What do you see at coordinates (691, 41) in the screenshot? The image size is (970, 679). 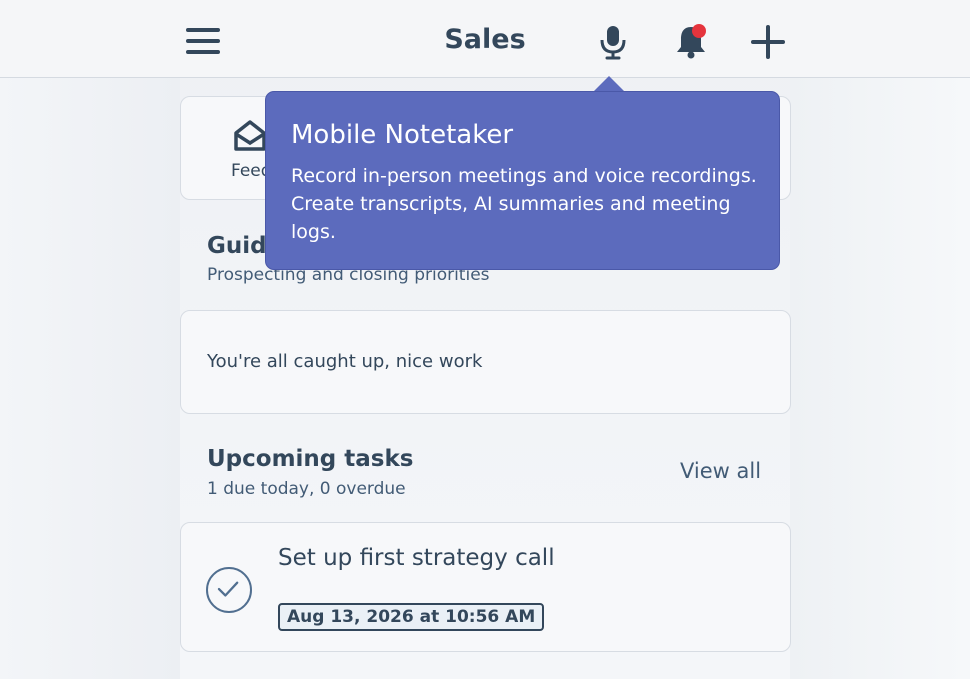 I see `bell-icon` at bounding box center [691, 41].